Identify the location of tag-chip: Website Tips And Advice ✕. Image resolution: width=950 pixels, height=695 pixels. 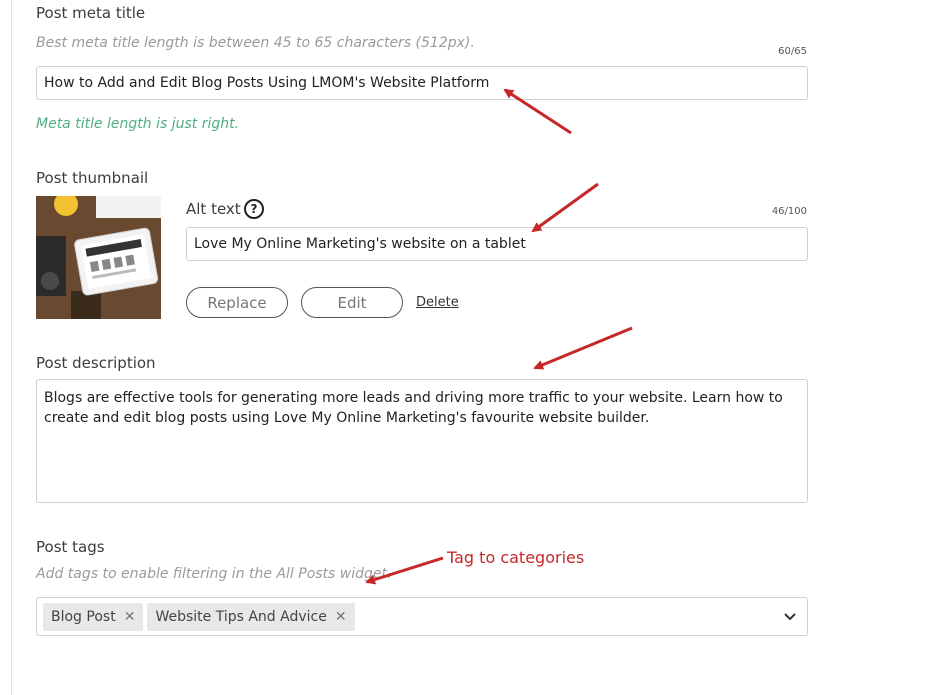
(251, 616).